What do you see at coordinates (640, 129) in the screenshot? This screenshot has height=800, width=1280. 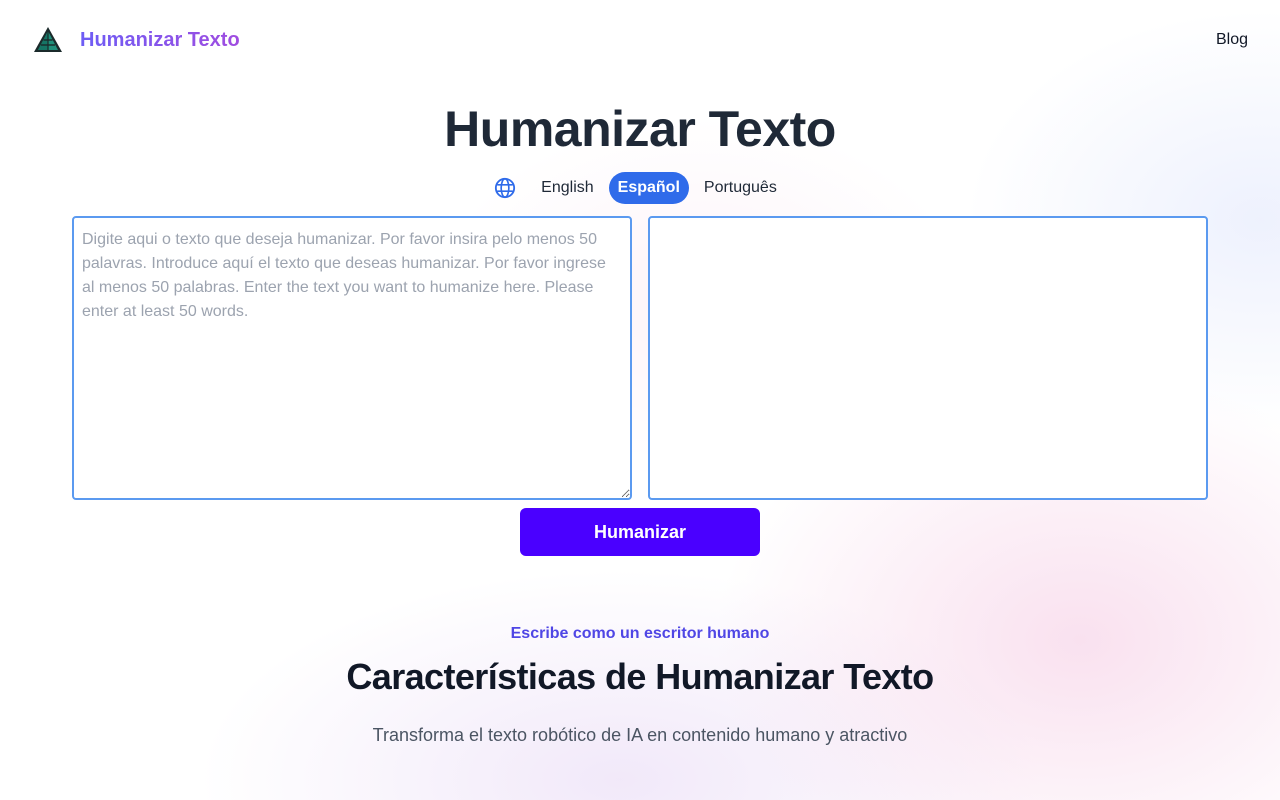 I see `page-title: Humanizar Texto` at bounding box center [640, 129].